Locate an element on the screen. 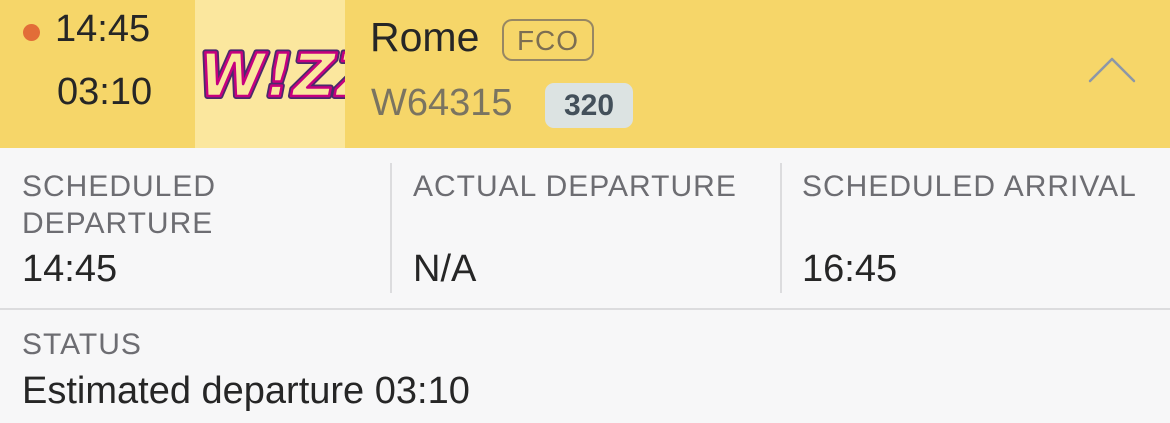 This screenshot has width=1170, height=423. actual-departure-label: ACTUAL DEPARTURE is located at coordinates (575, 186).